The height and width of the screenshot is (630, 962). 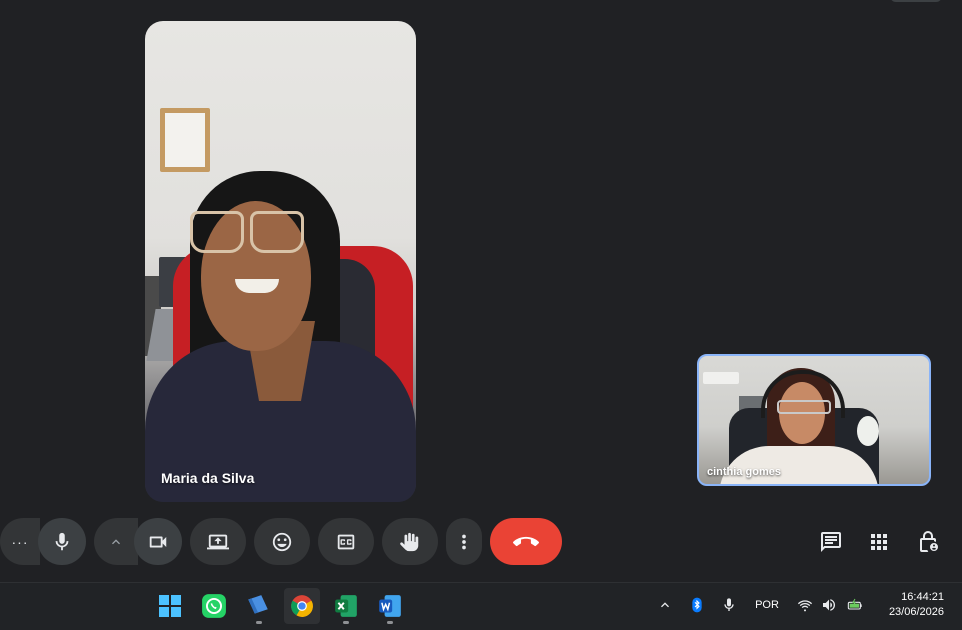 I want to click on excel-icon, so click(x=346, y=606).